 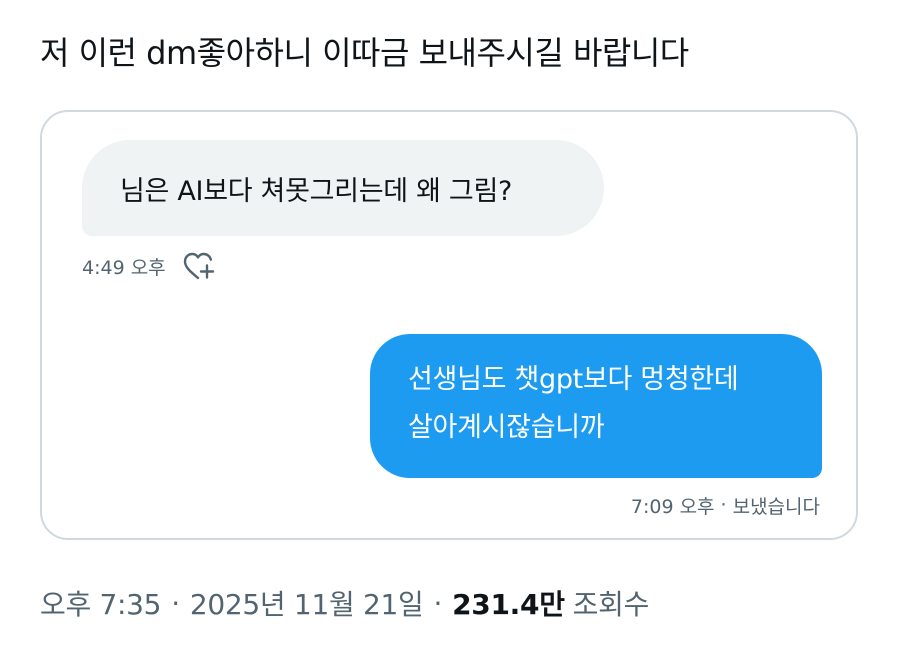 What do you see at coordinates (307, 603) in the screenshot?
I see `post-date: 2025년 11월 21일` at bounding box center [307, 603].